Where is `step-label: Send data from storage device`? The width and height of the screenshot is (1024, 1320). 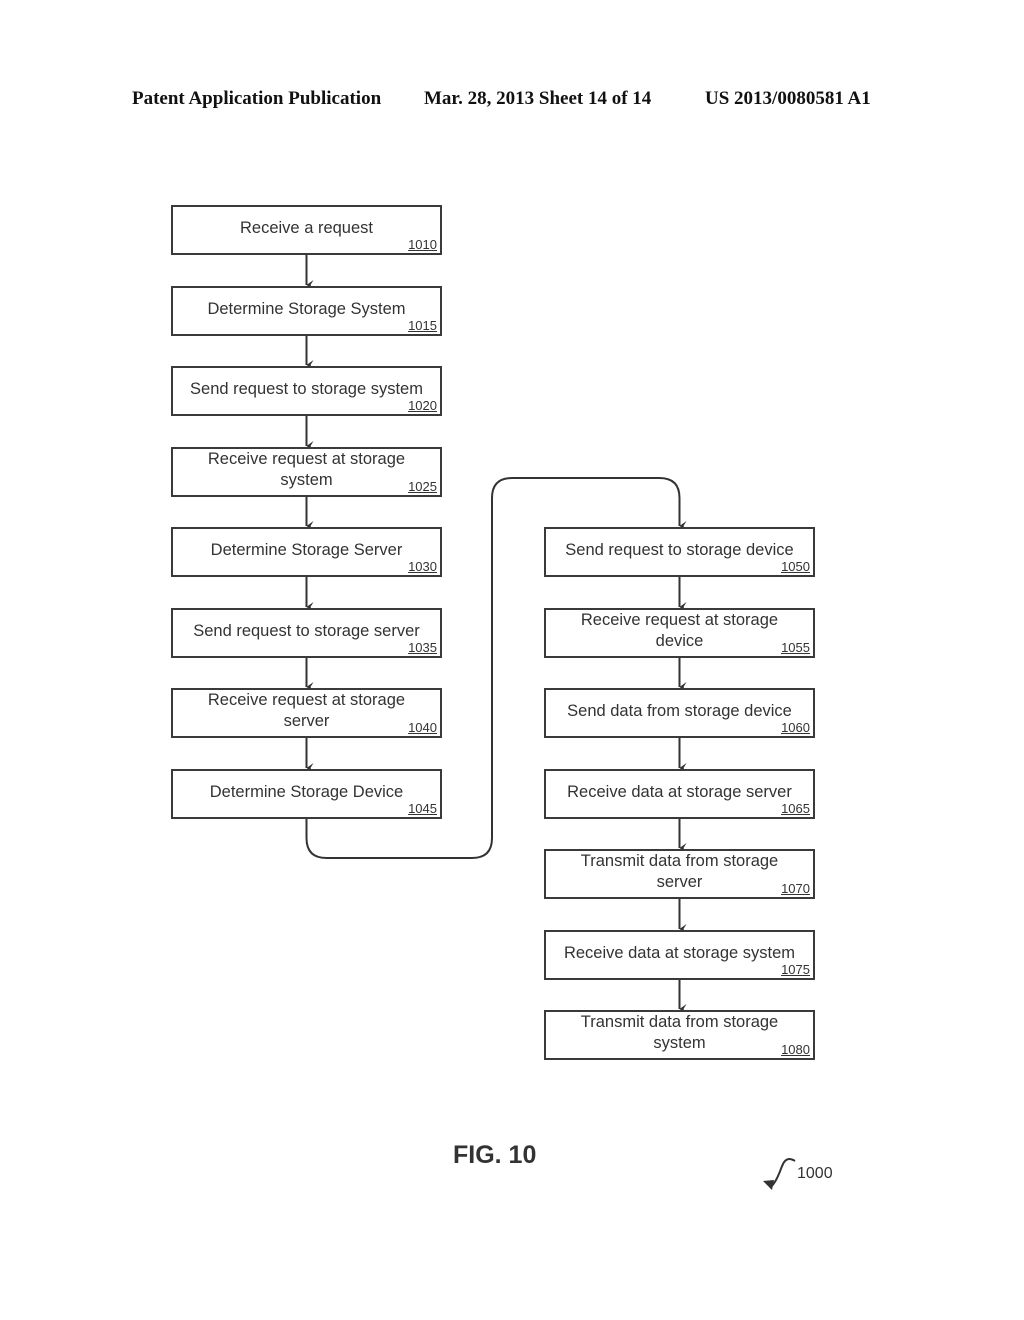 step-label: Send data from storage device is located at coordinates (679, 710).